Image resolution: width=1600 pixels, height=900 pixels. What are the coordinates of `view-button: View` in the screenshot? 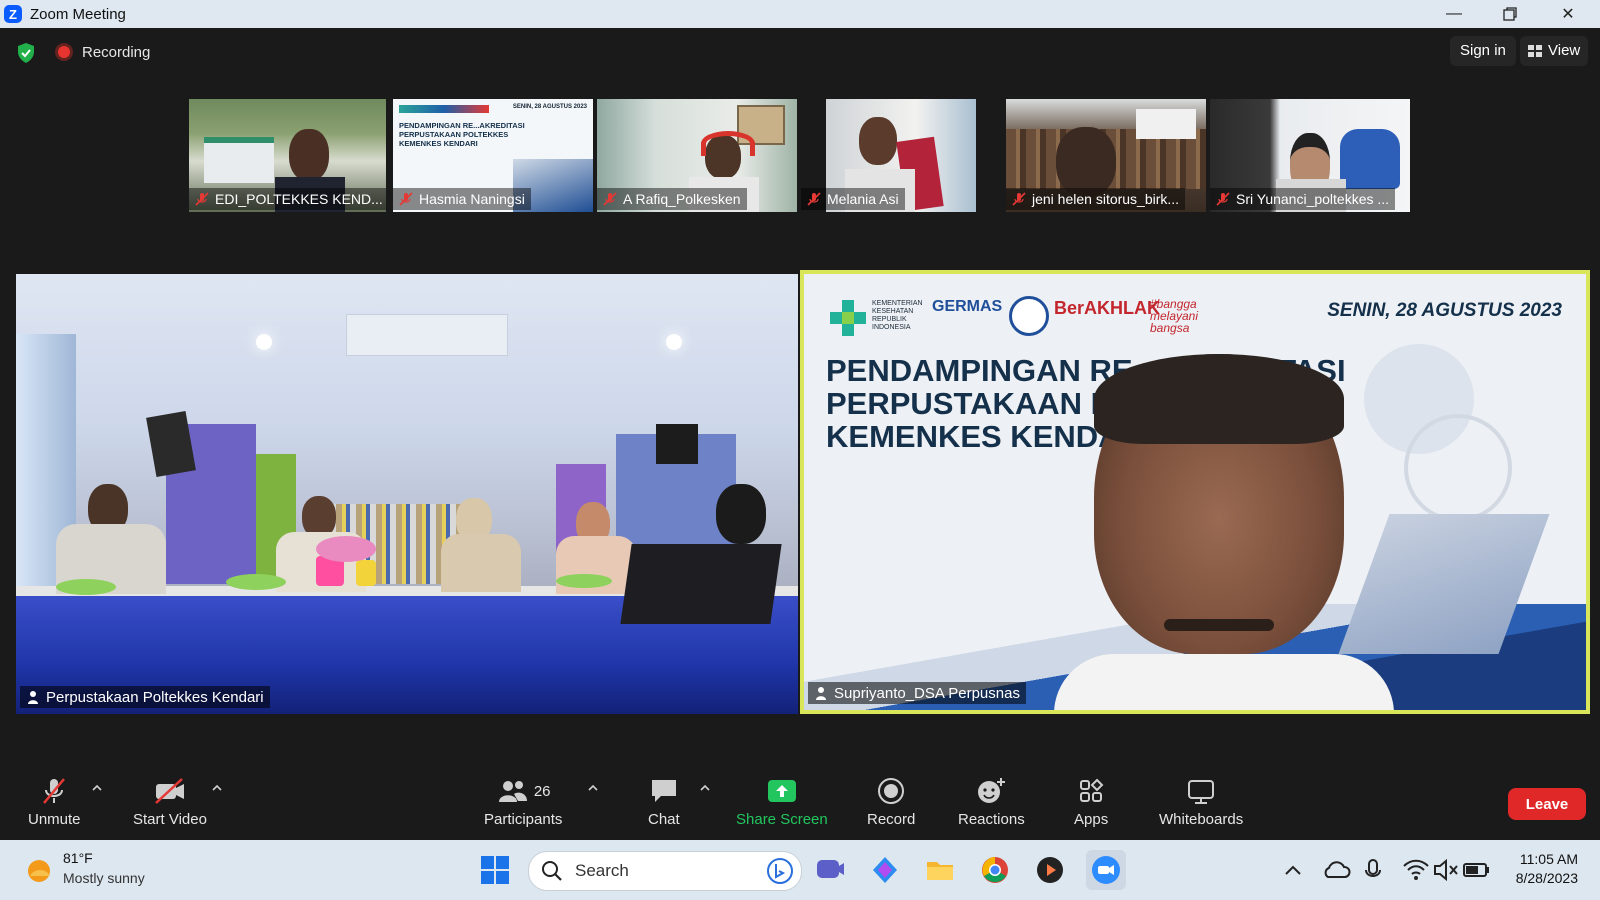 It's located at (1554, 51).